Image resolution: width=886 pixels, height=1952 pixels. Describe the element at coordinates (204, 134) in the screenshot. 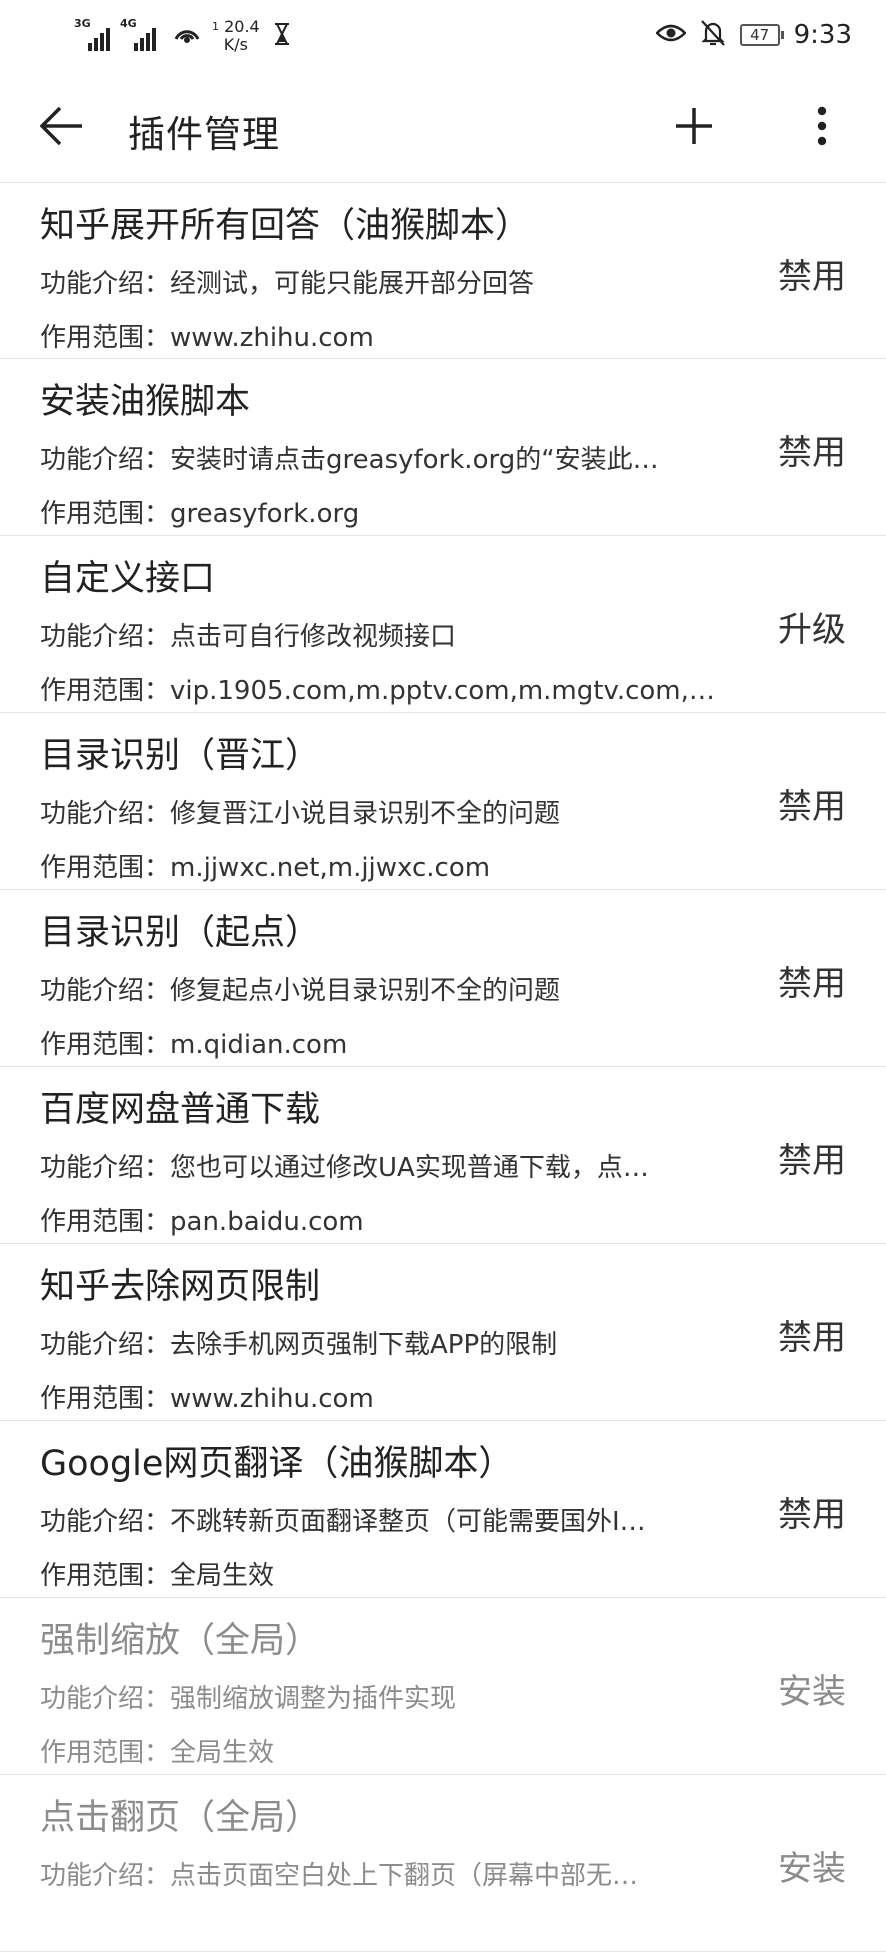

I see `page-title: 插件管理` at that location.